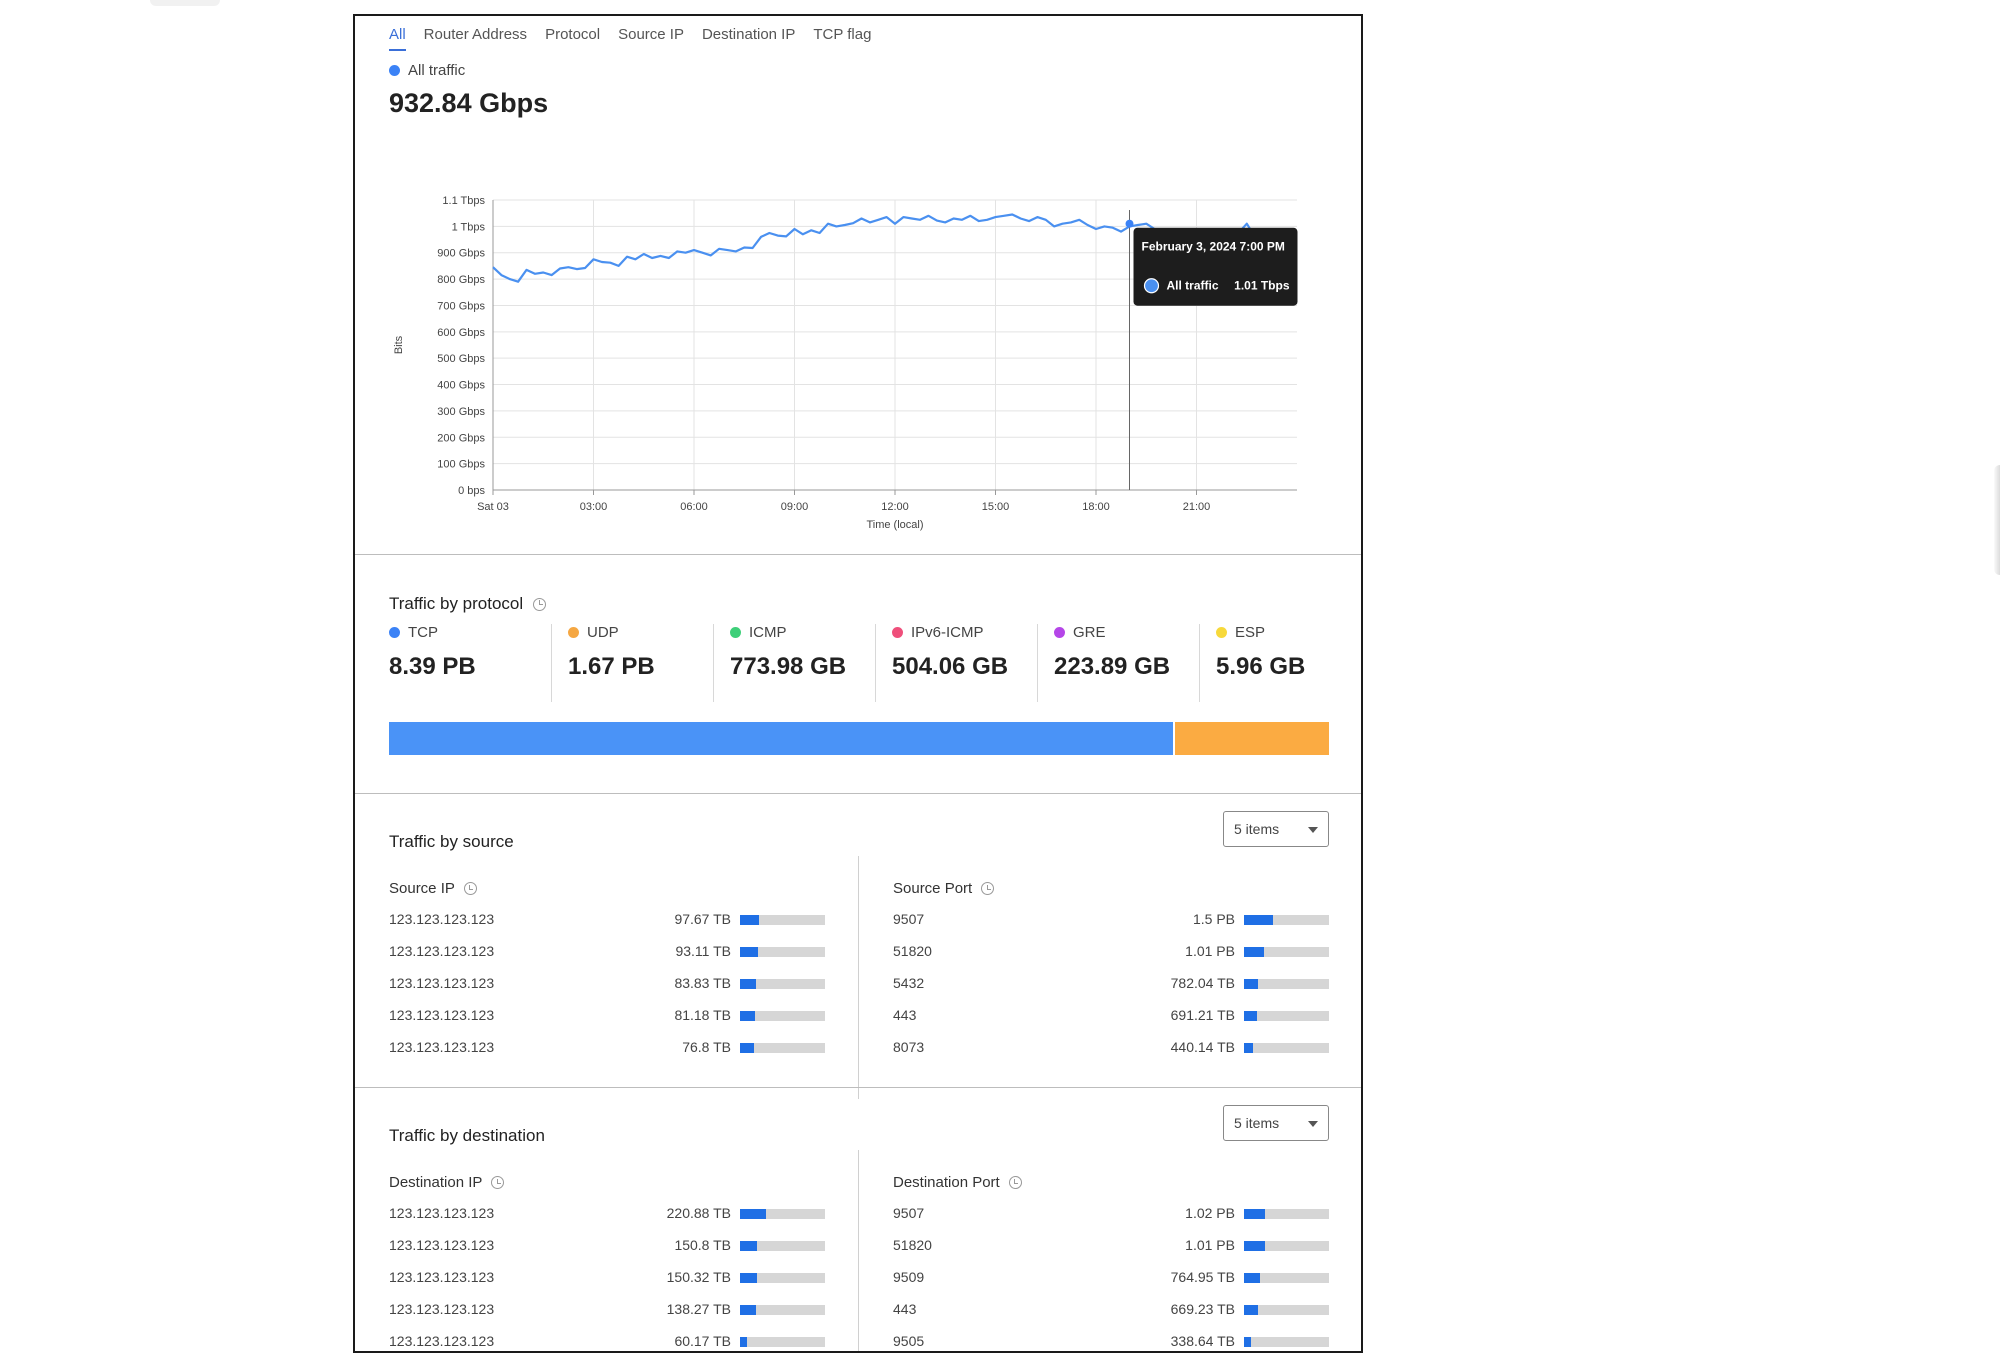  Describe the element at coordinates (748, 38) in the screenshot. I see `tab-destination-ip: Destination IP` at that location.